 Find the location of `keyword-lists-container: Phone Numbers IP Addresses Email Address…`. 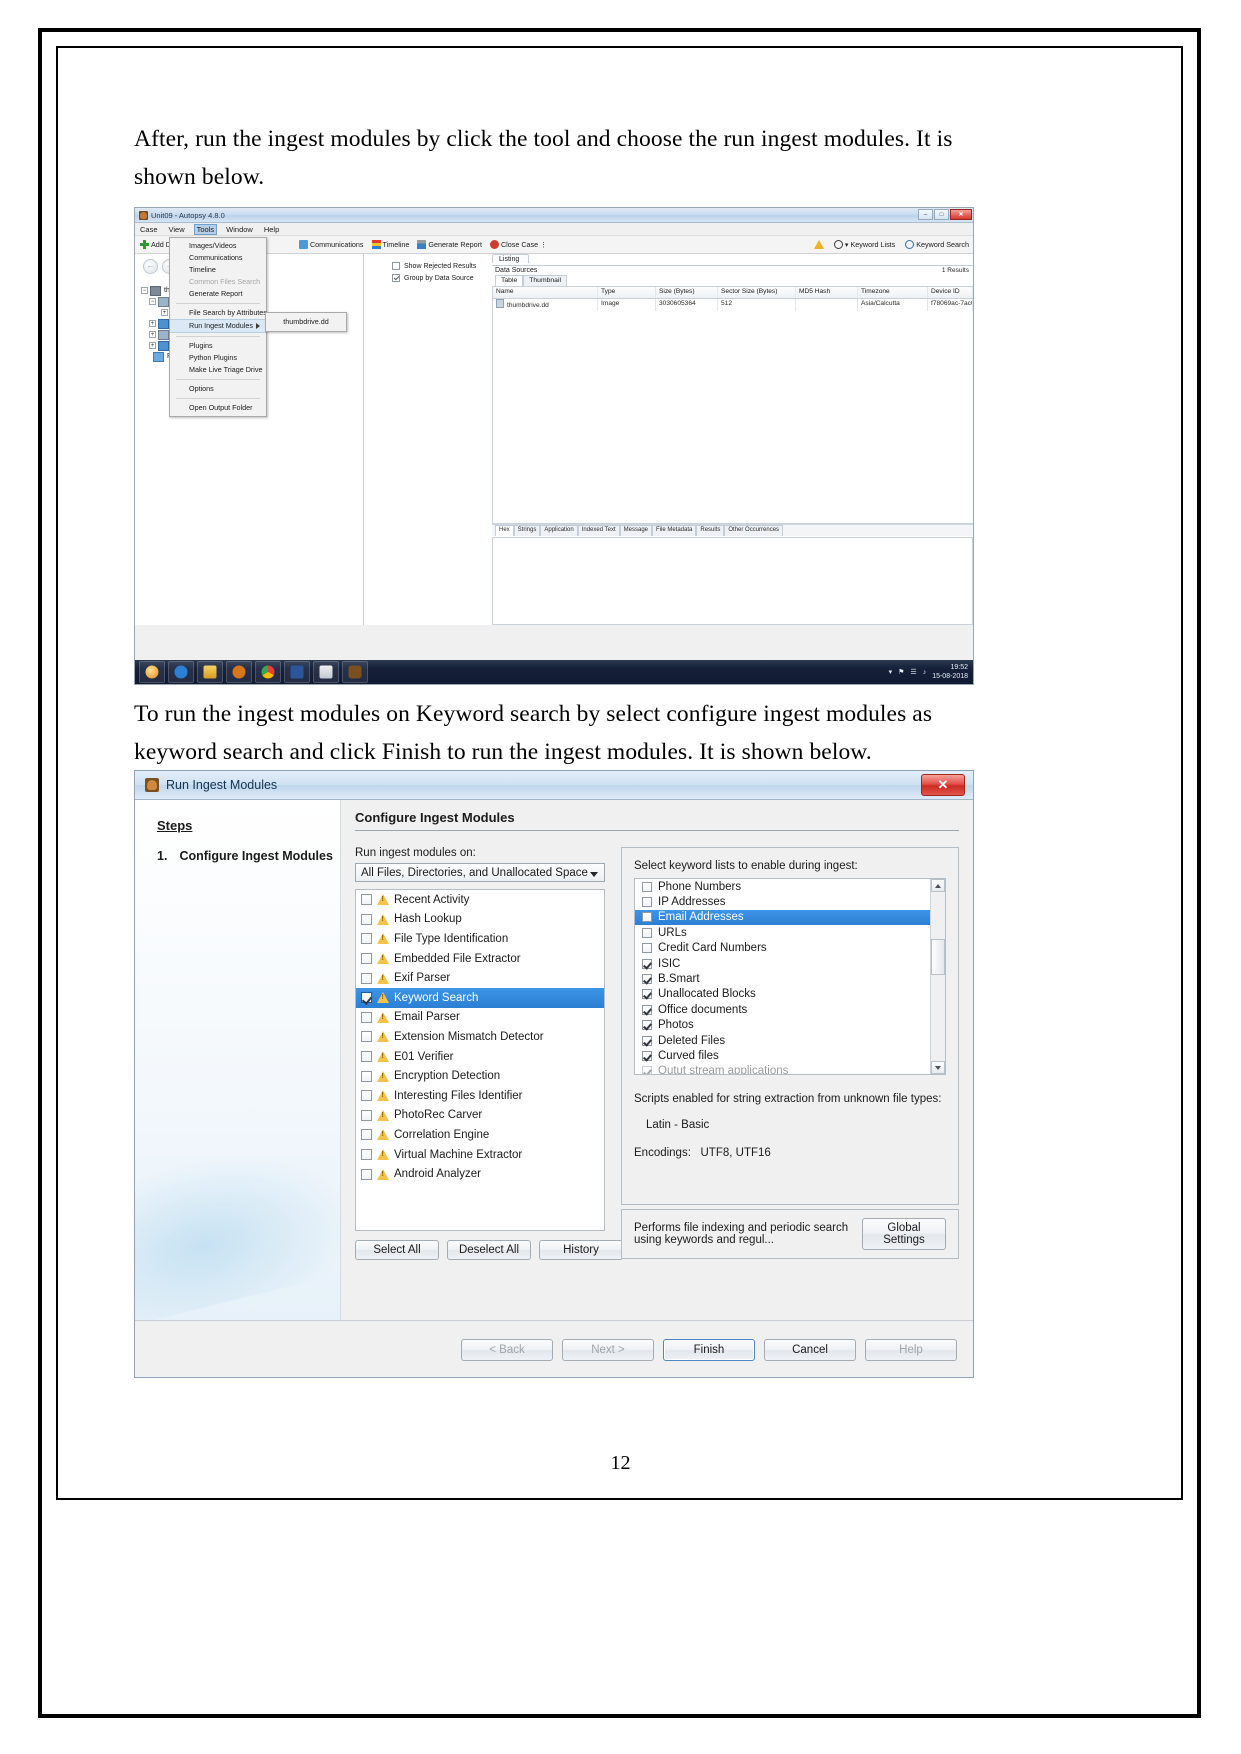

keyword-lists-container: Phone Numbers IP Addresses Email Address… is located at coordinates (790, 976).